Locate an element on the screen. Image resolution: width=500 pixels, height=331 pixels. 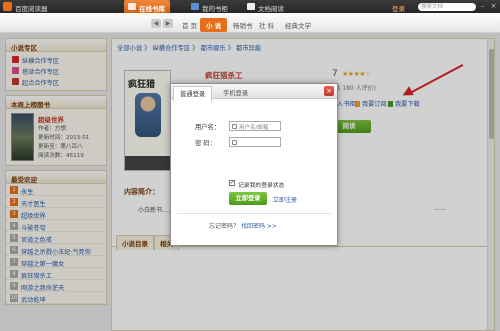
search-input: 搜索文档 is located at coordinates (447, 7).